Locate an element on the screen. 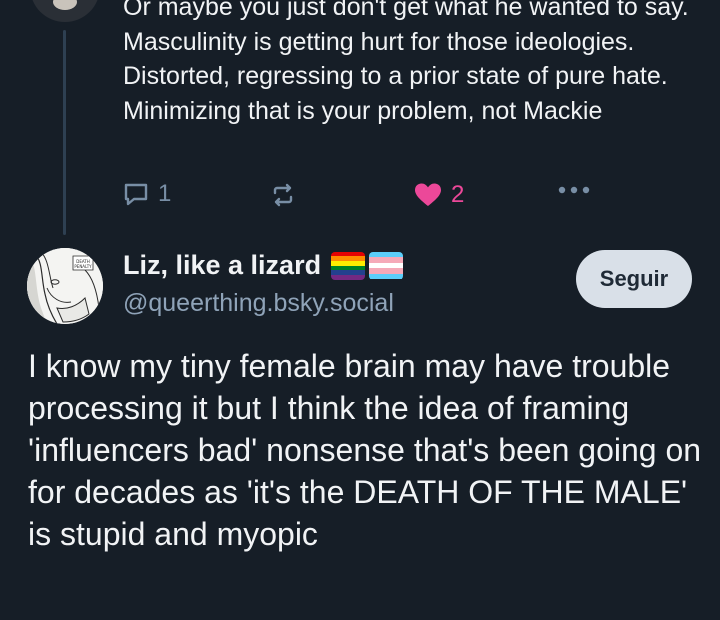 This screenshot has width=720, height=620. reply-count: 1 is located at coordinates (165, 193).